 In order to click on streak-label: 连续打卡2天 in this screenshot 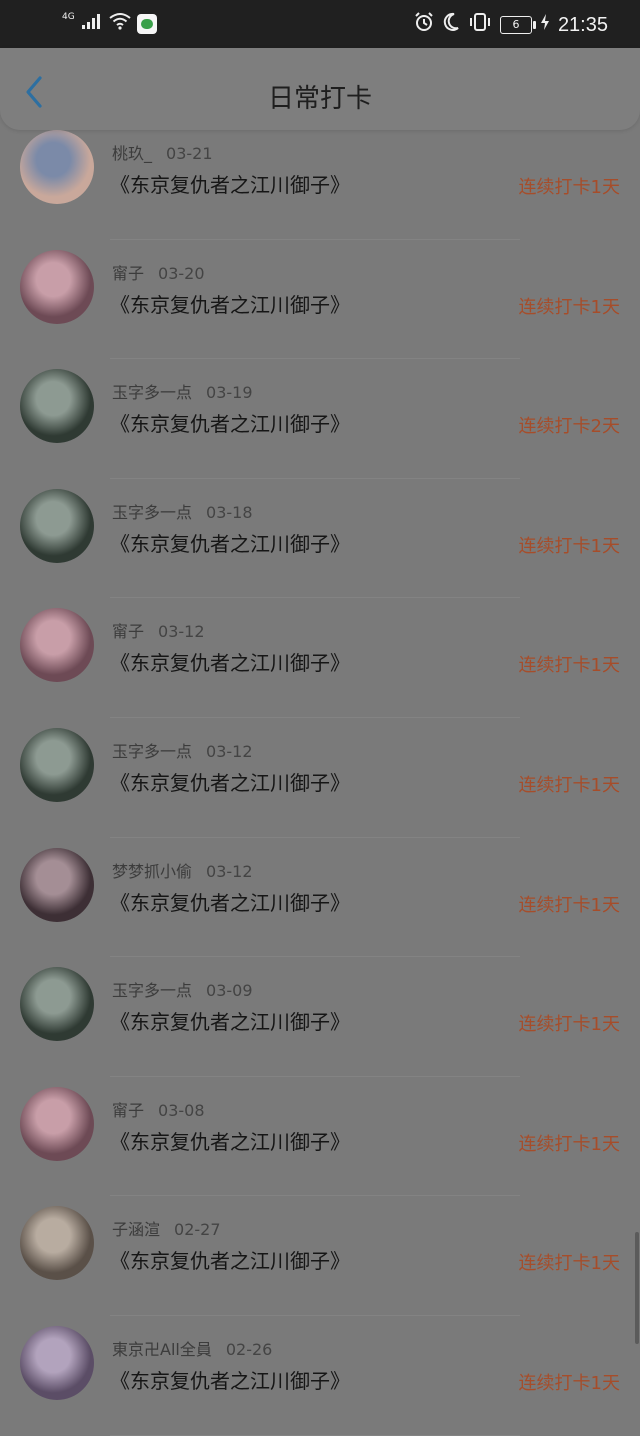, I will do `click(569, 427)`.